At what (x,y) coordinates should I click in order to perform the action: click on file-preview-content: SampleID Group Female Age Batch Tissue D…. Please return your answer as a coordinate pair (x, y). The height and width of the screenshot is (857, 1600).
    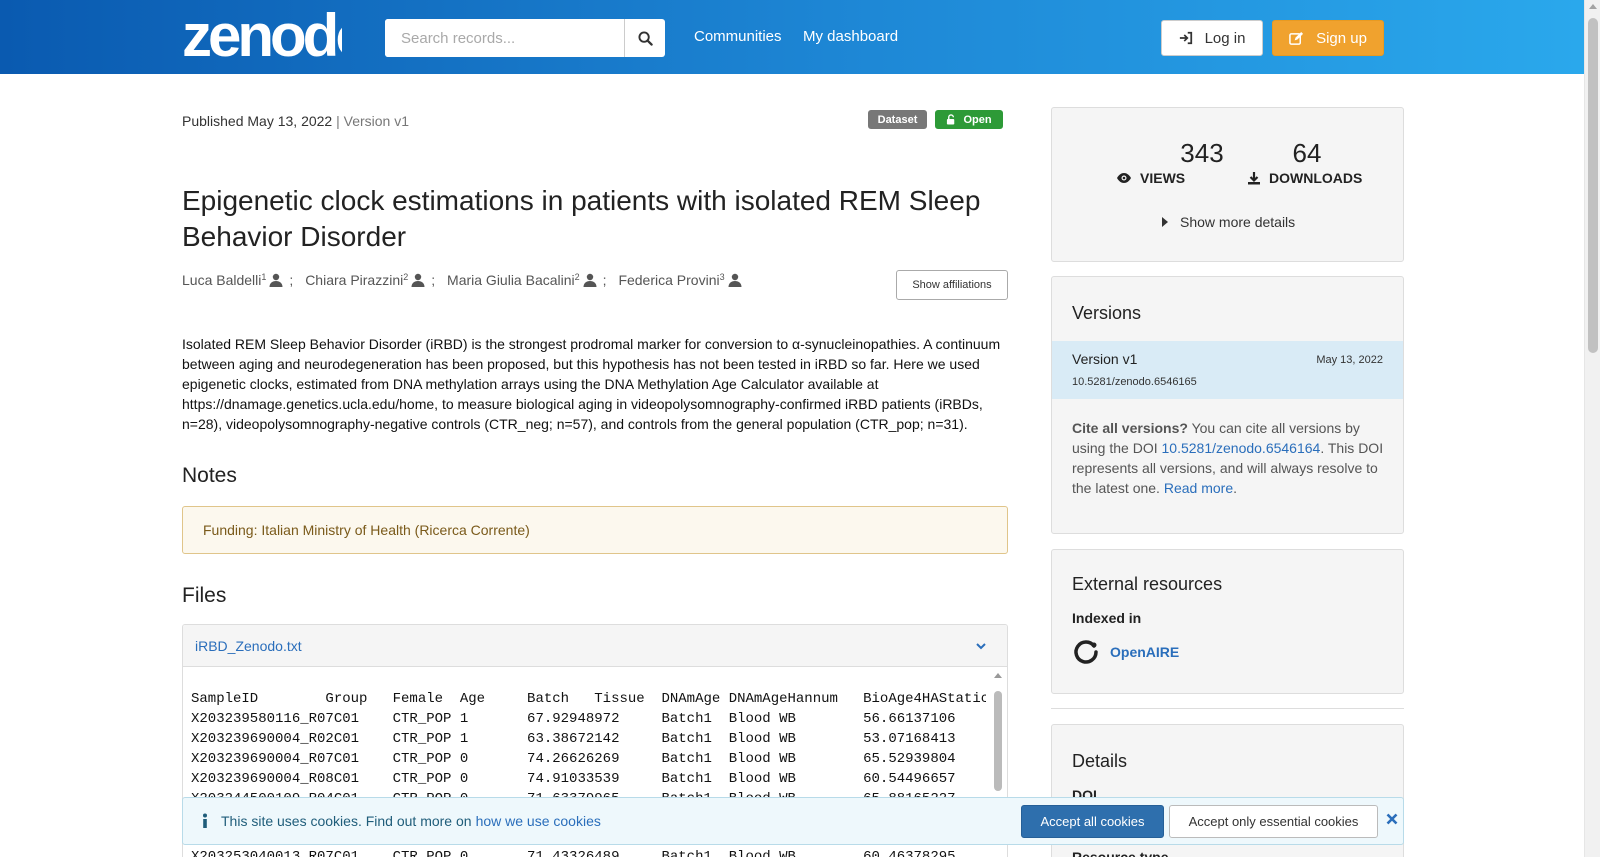
    Looking at the image, I should click on (588, 749).